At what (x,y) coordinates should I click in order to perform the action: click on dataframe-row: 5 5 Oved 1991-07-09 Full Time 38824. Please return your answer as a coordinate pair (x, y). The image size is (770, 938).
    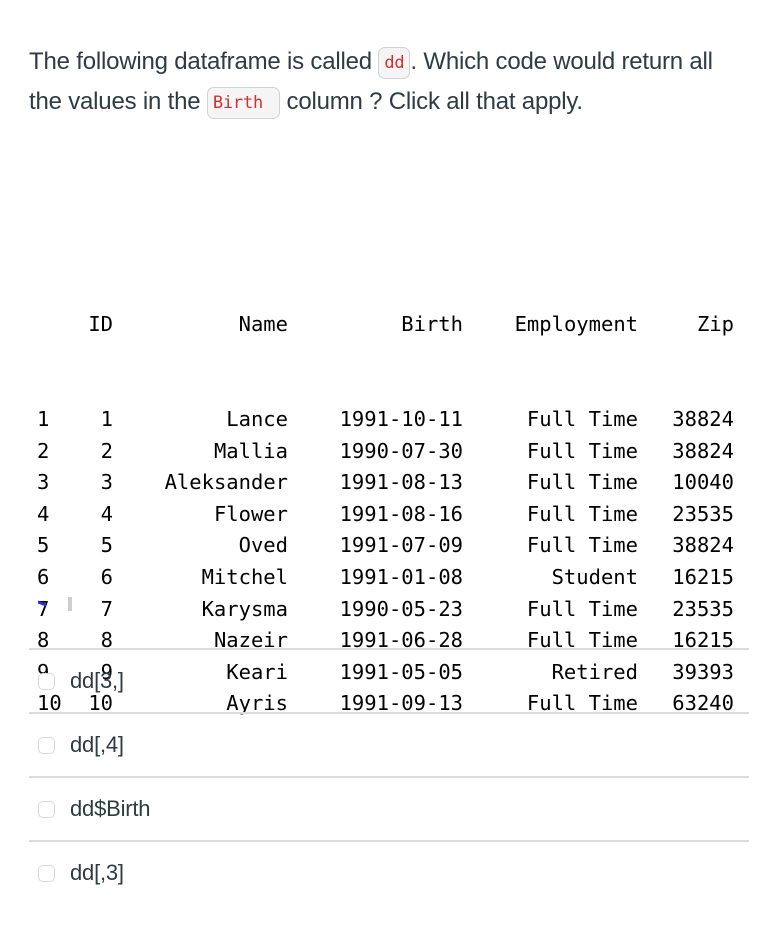
    Looking at the image, I should click on (385, 546).